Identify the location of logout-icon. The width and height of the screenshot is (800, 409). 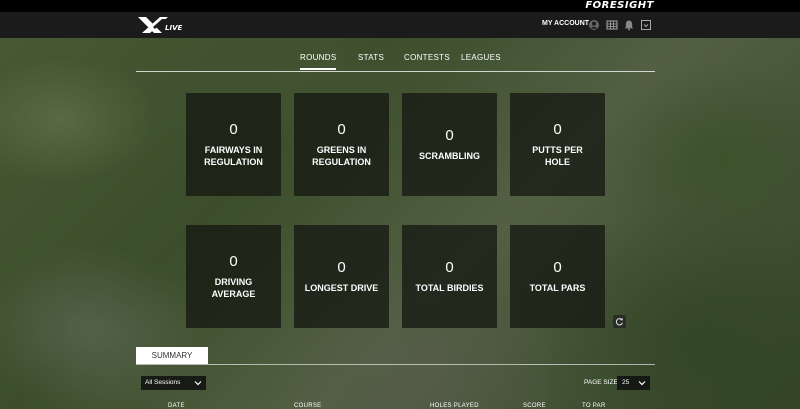
(646, 25).